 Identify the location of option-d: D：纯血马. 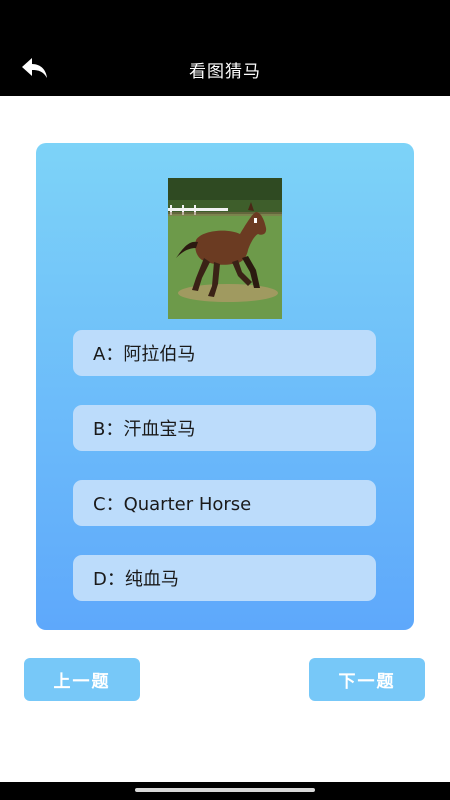
(224, 578).